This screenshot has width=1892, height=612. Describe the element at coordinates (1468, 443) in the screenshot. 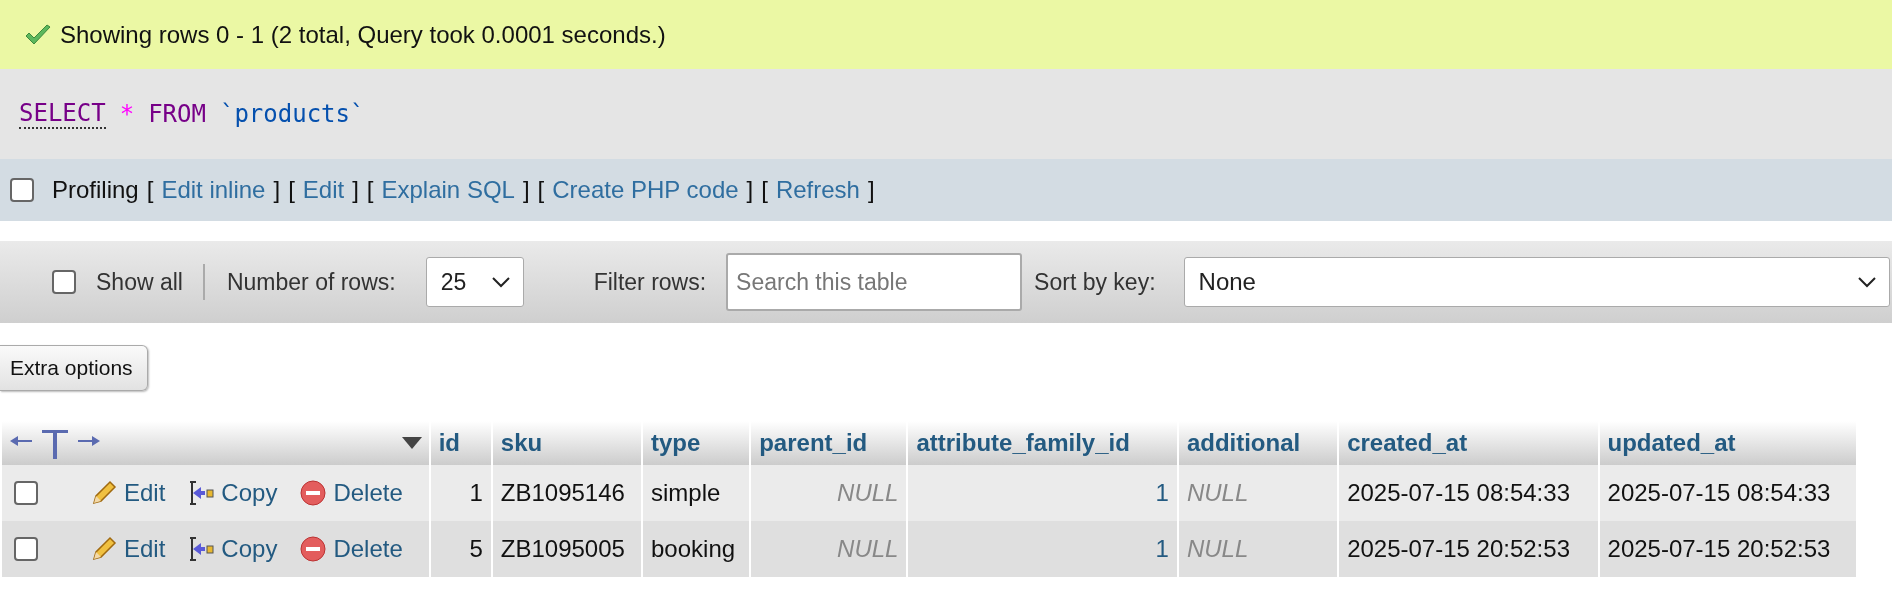

I see `column-header: created_at` at that location.